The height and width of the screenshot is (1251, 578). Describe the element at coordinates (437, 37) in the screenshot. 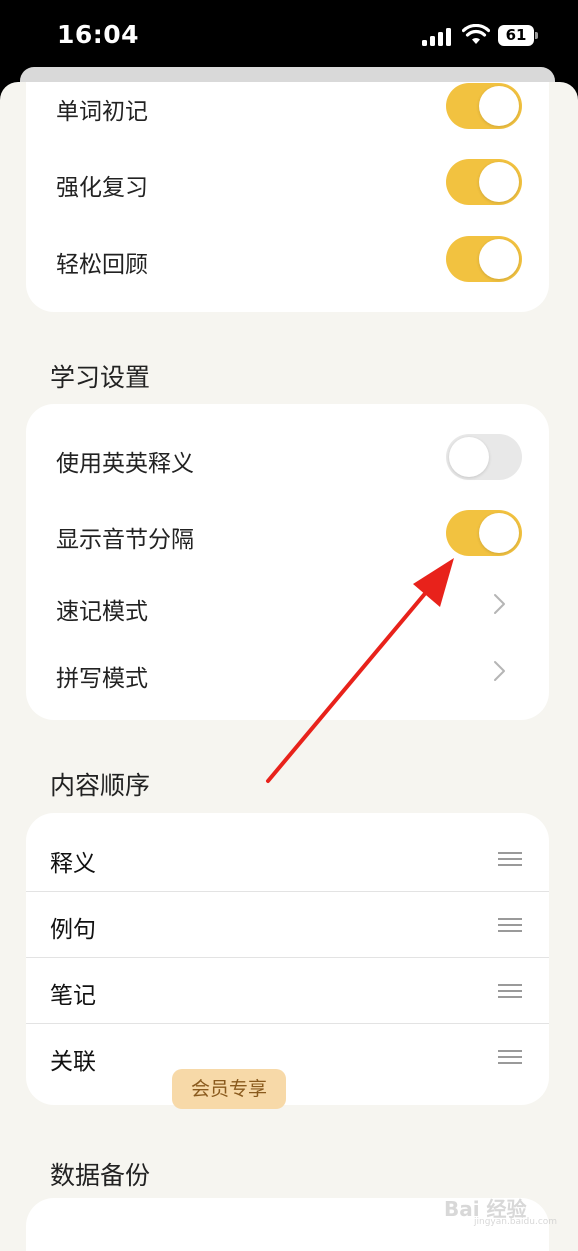

I see `cellular-signal-icon` at that location.